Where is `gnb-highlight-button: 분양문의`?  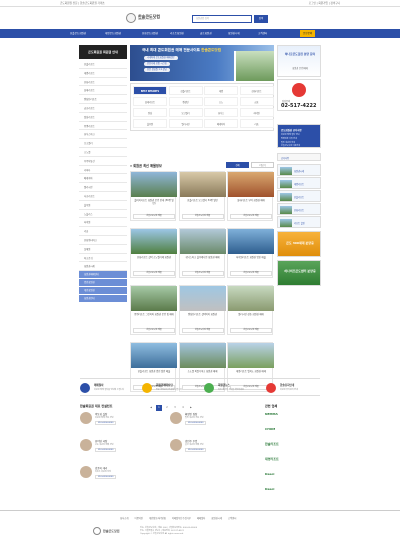
gnb-highlight-button: 분양문의 is located at coordinates (308, 33).